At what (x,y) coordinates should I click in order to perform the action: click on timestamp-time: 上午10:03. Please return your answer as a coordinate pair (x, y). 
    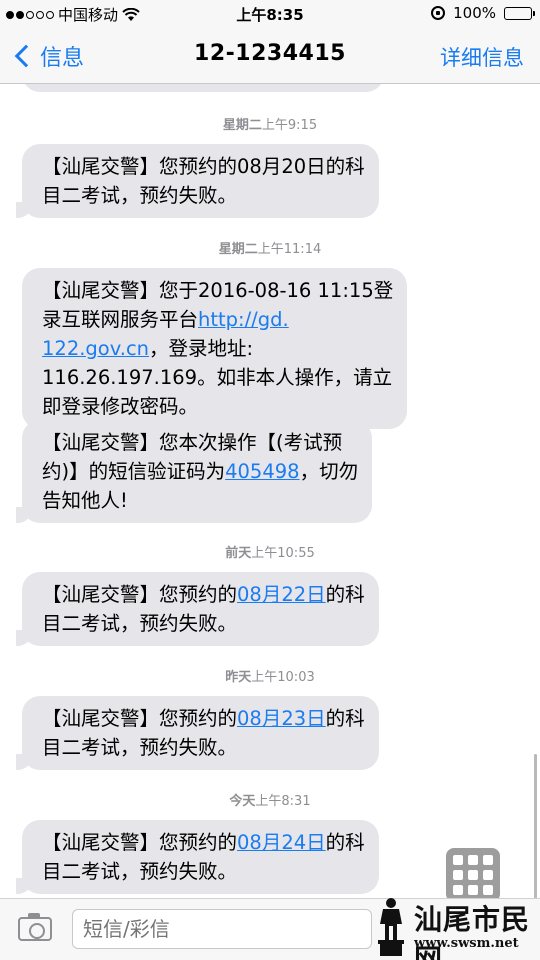
    Looking at the image, I should click on (283, 677).